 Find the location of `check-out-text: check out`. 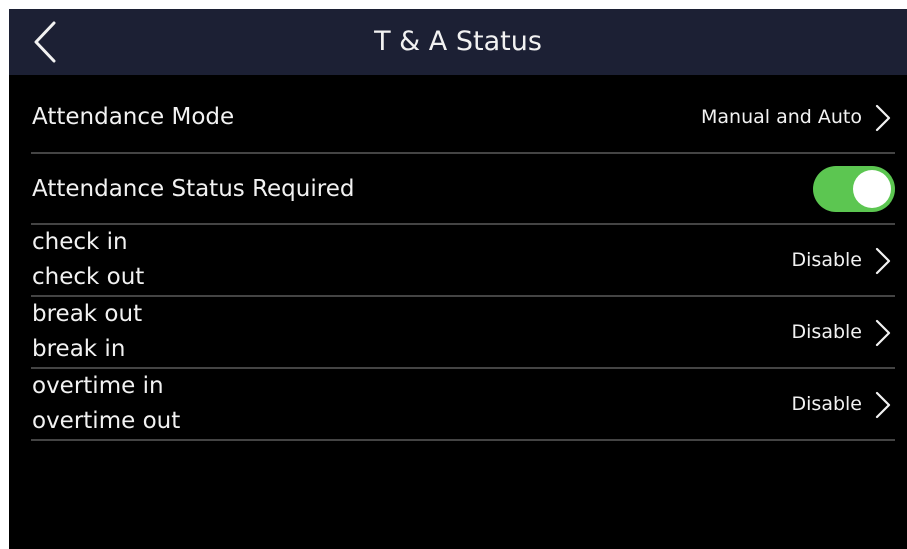

check-out-text: check out is located at coordinates (88, 277).